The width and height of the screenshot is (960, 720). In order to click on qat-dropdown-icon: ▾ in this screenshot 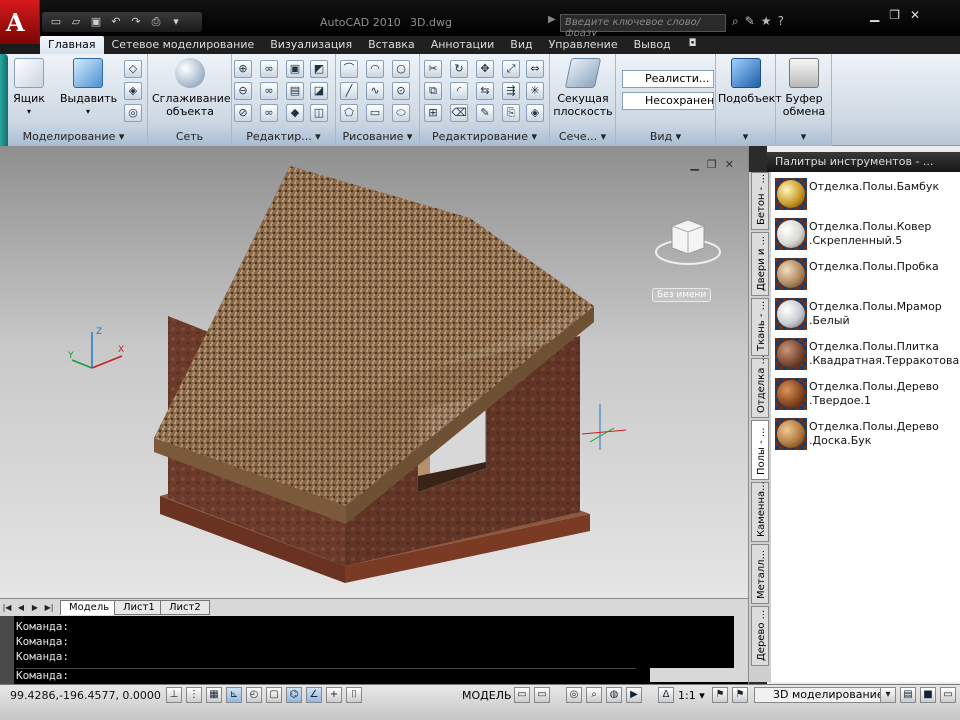, I will do `click(176, 22)`.